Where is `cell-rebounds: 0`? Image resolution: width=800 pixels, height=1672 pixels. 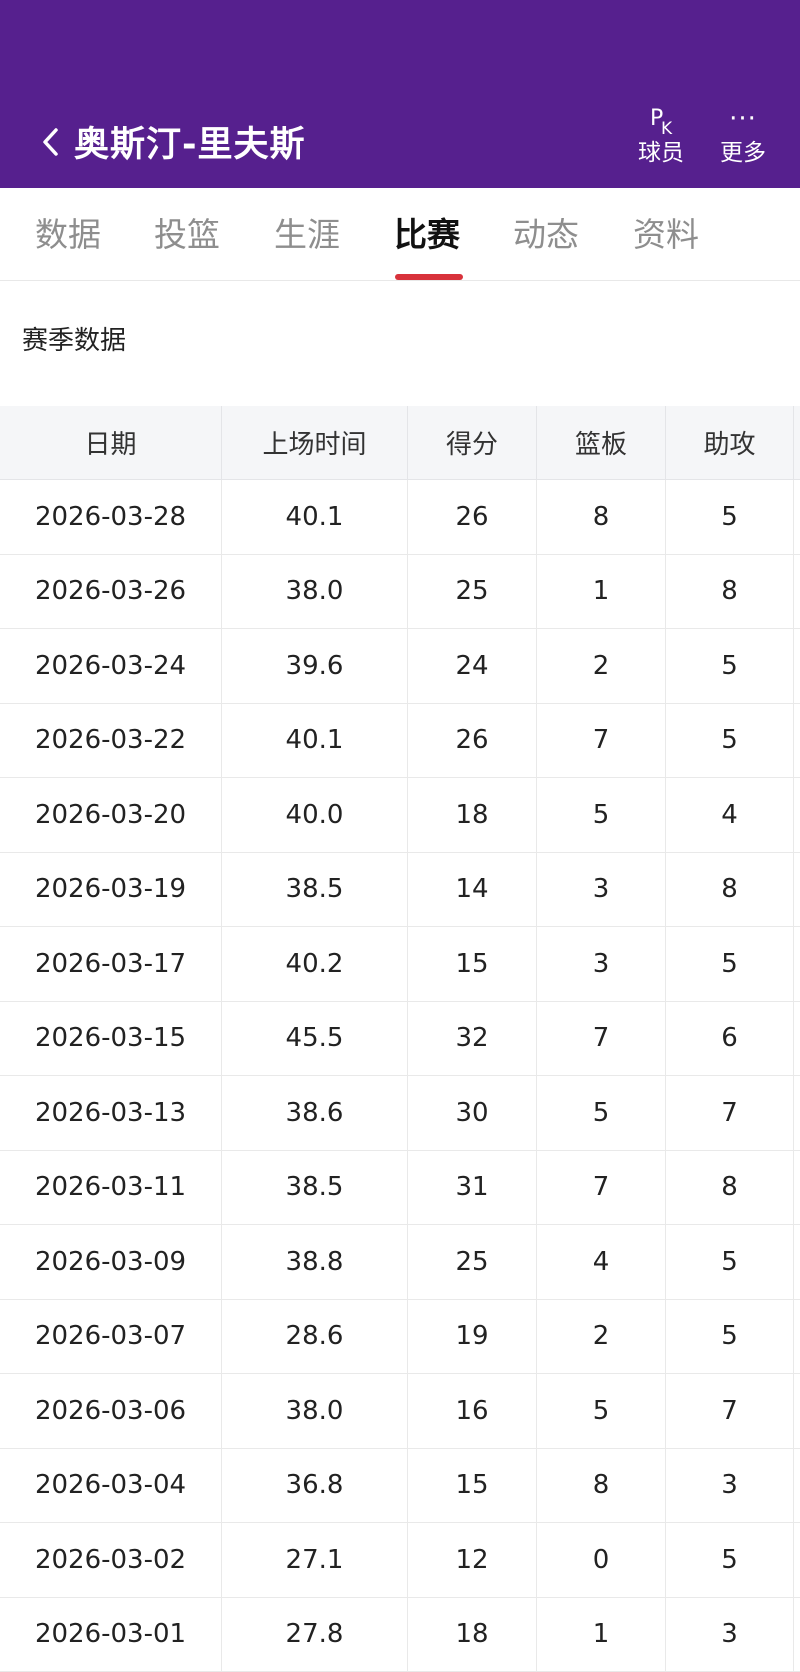
cell-rebounds: 0 is located at coordinates (601, 1560).